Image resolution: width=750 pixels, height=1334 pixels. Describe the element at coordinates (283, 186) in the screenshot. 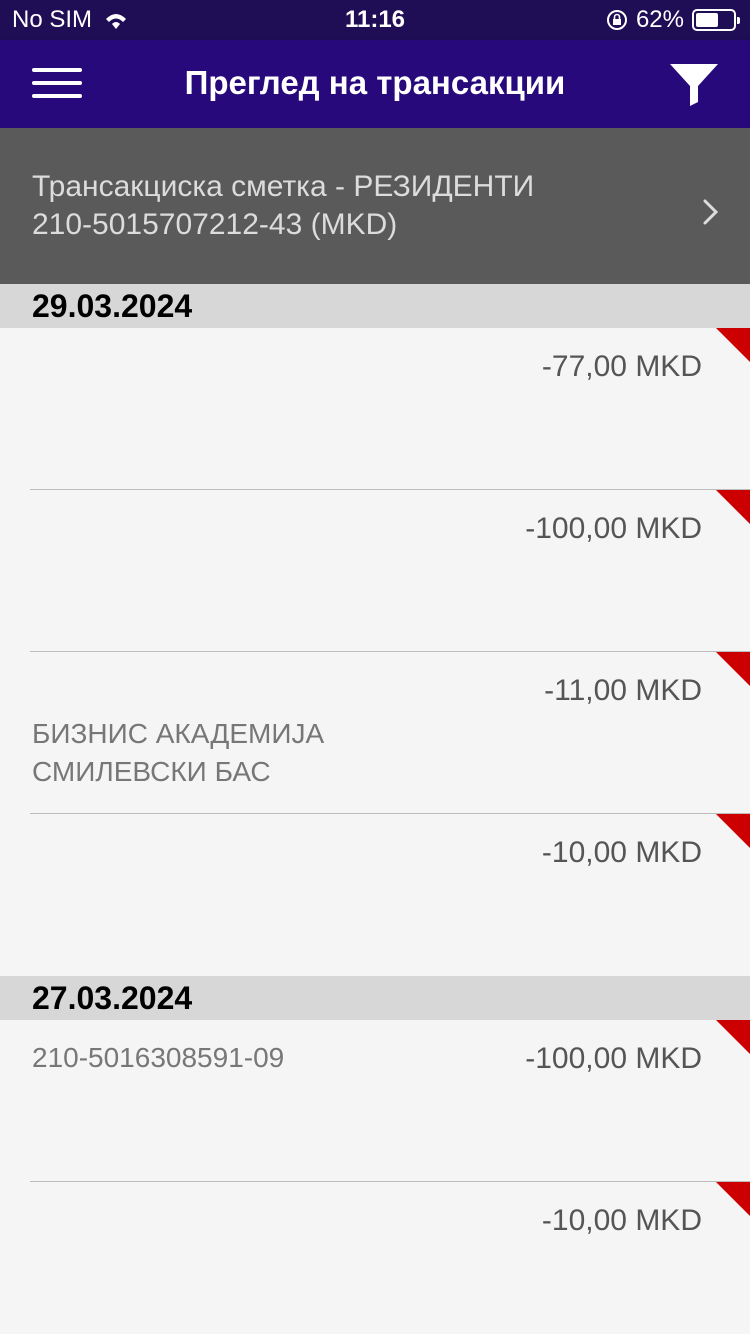

I see `account-name: Трансакциска сметка - РЕЗИДЕНТИ` at that location.